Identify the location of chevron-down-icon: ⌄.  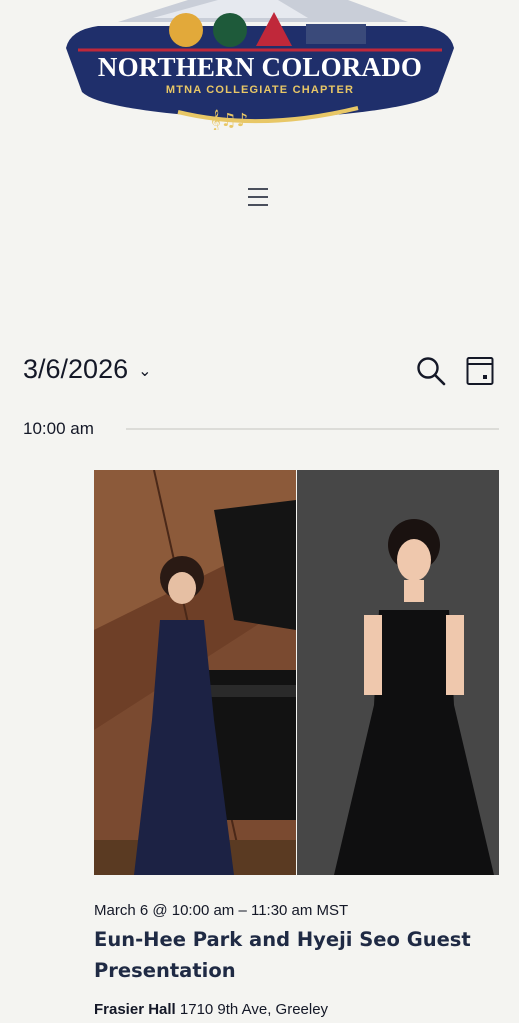
(145, 371).